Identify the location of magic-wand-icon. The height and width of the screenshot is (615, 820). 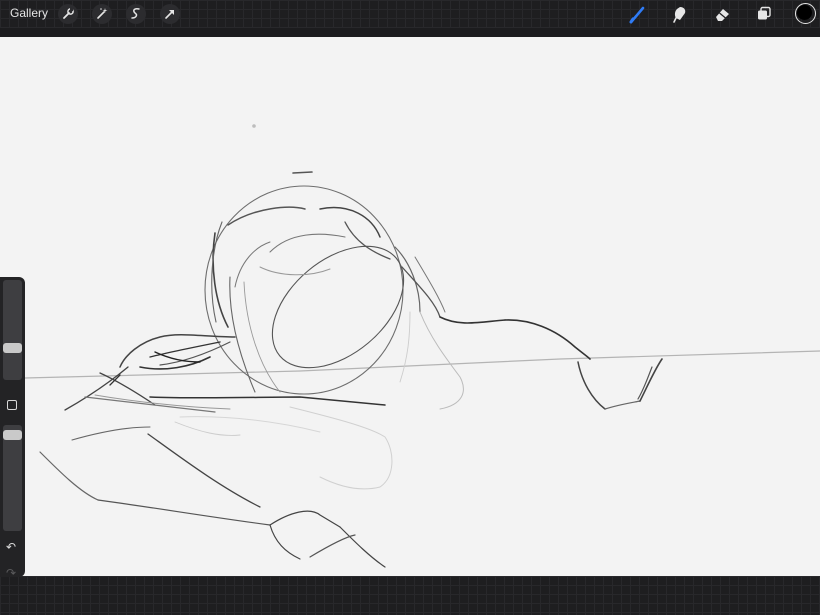
(102, 14).